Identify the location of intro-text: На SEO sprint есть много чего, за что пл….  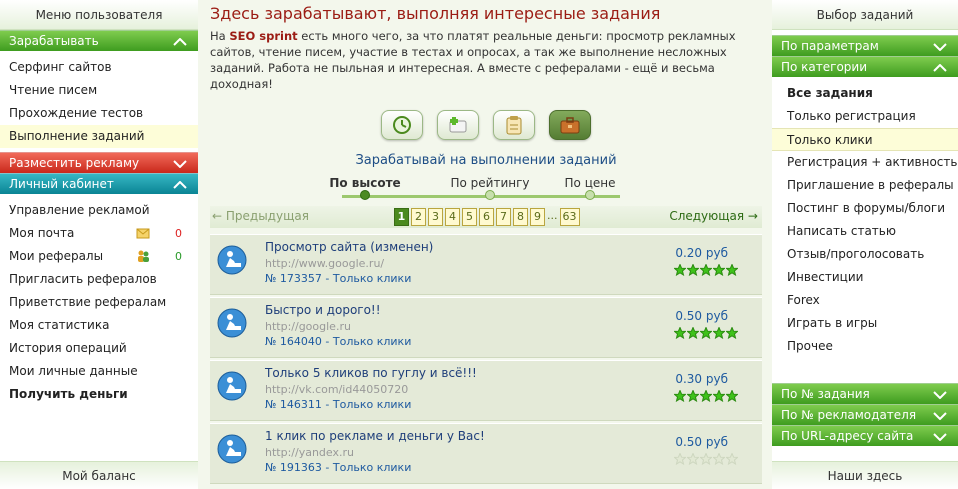
(473, 60).